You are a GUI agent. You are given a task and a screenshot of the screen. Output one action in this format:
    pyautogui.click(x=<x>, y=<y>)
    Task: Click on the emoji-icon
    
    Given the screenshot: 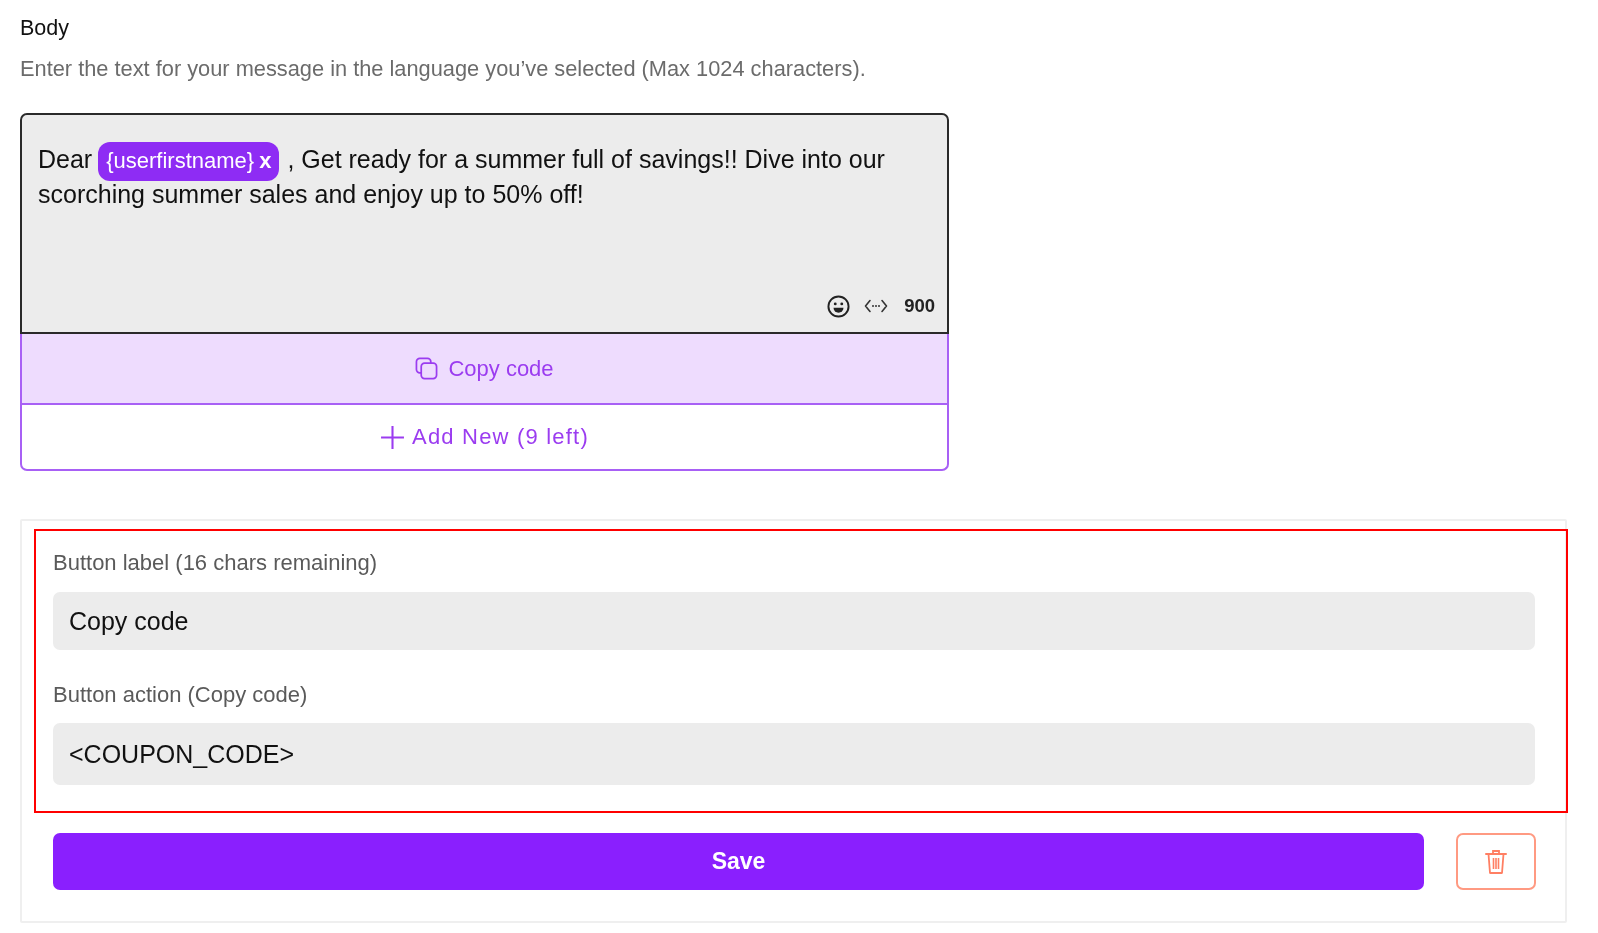 What is the action you would take?
    pyautogui.click(x=839, y=306)
    